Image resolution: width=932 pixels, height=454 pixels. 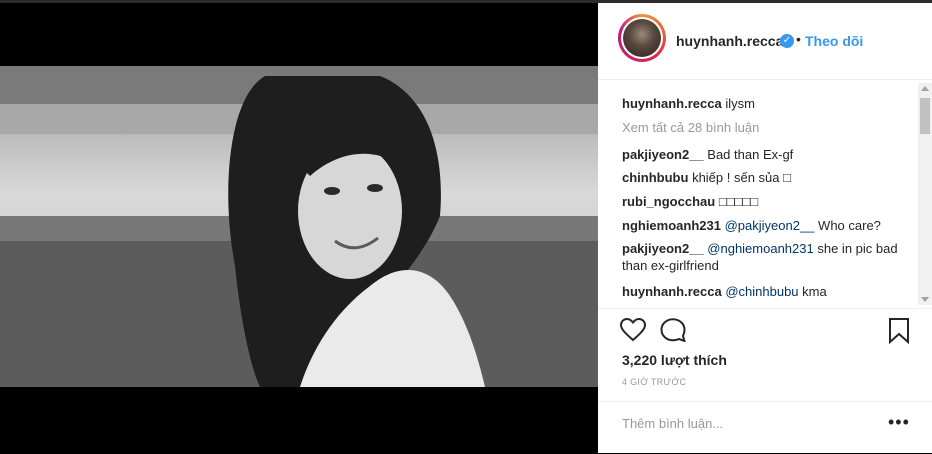 I want to click on scroll-up-arrow-icon, so click(x=925, y=88).